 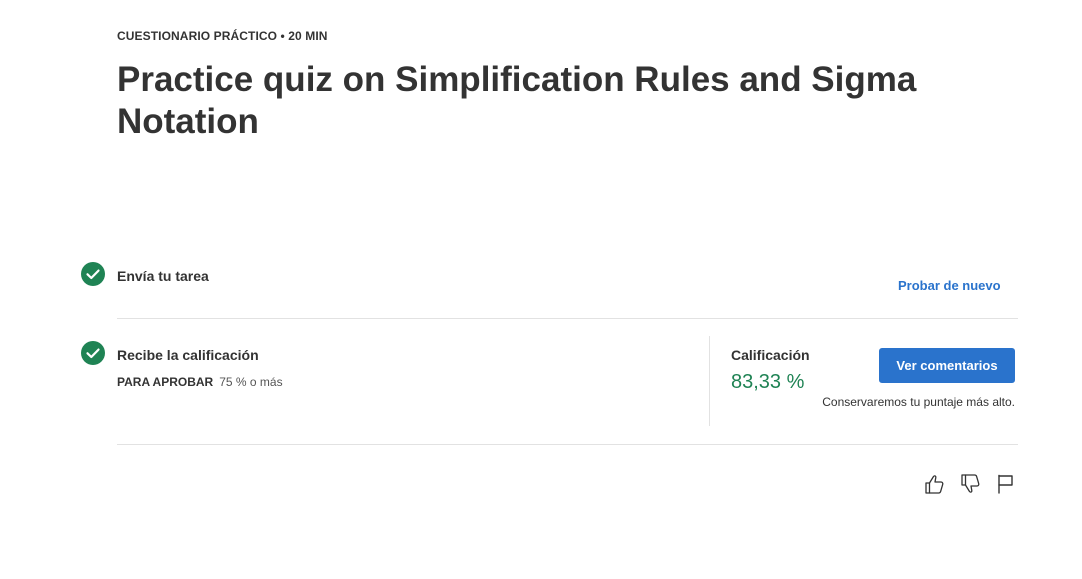 What do you see at coordinates (709, 381) in the screenshot?
I see `vertical-divider` at bounding box center [709, 381].